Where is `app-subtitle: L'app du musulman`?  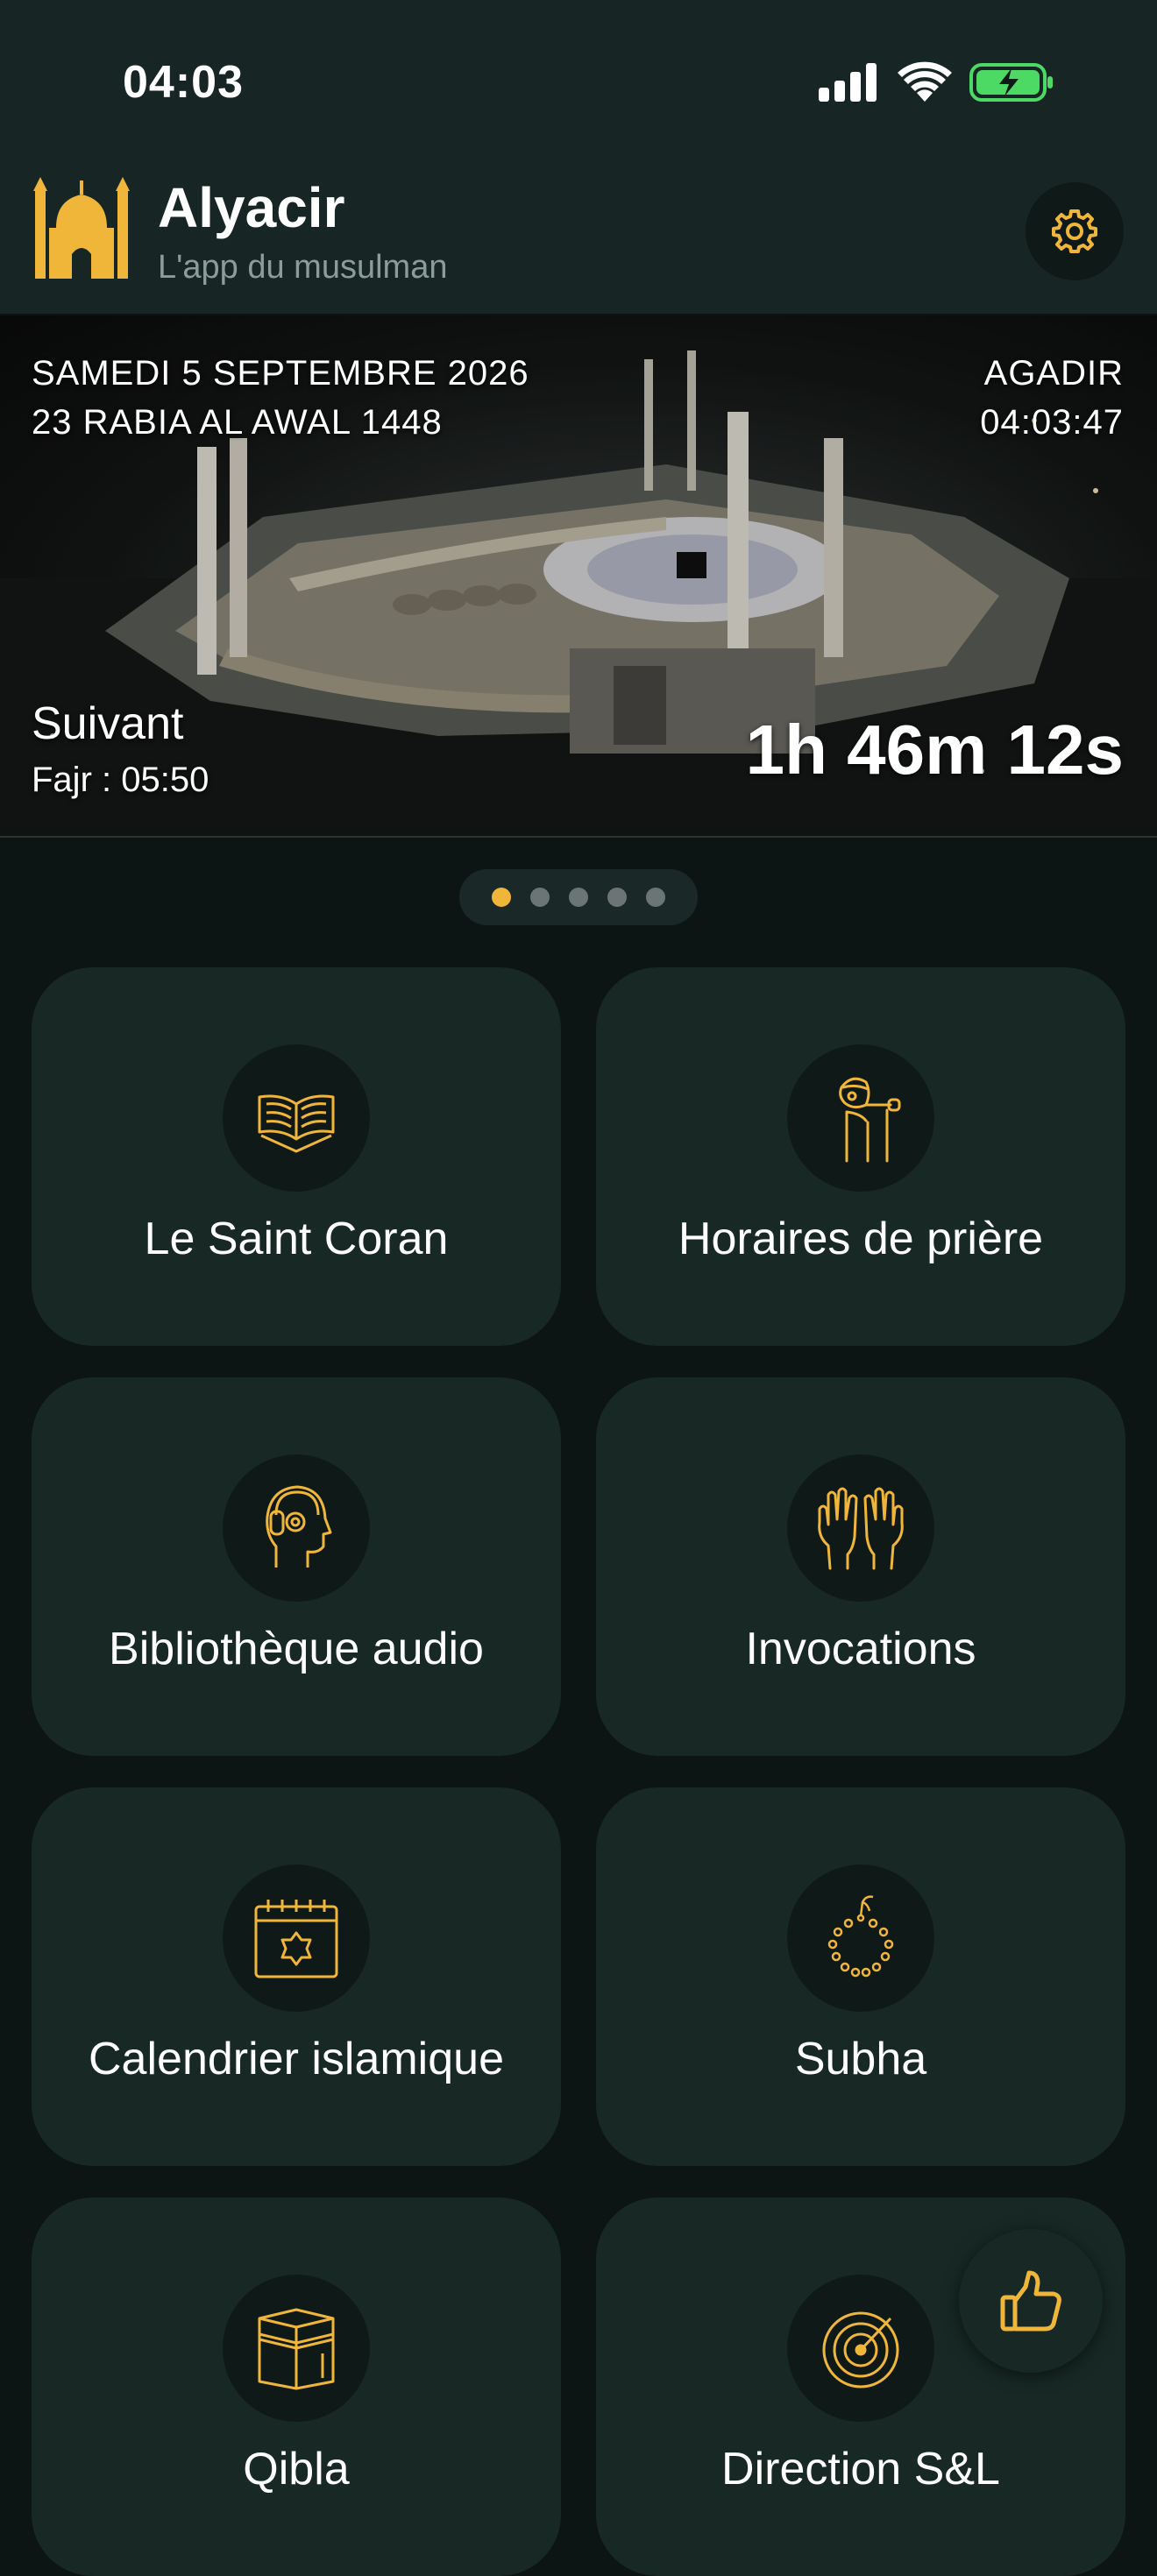
app-subtitle: L'app du musulman is located at coordinates (303, 267).